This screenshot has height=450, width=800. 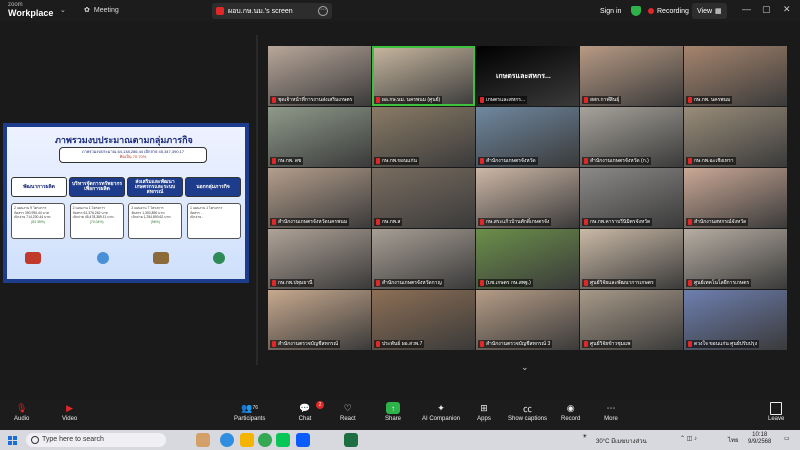 What do you see at coordinates (303, 440) in the screenshot?
I see `zoom-app-icon` at bounding box center [303, 440].